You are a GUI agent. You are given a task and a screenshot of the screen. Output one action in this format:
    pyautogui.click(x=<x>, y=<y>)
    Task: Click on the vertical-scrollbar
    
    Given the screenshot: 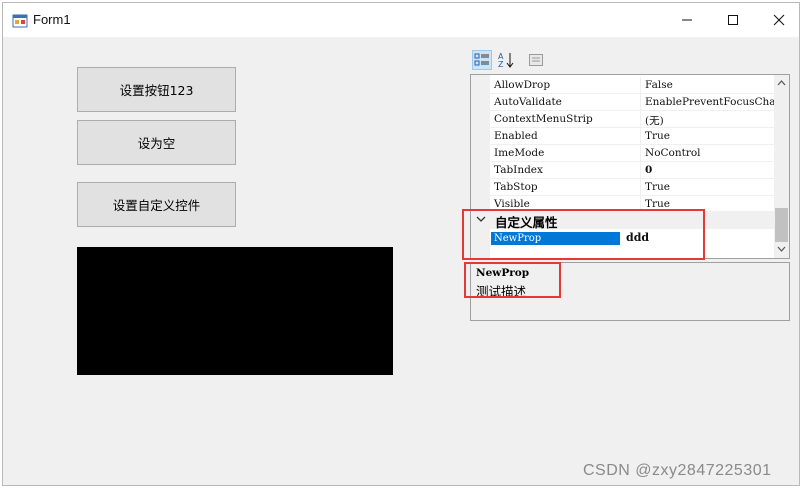 What is the action you would take?
    pyautogui.click(x=781, y=166)
    